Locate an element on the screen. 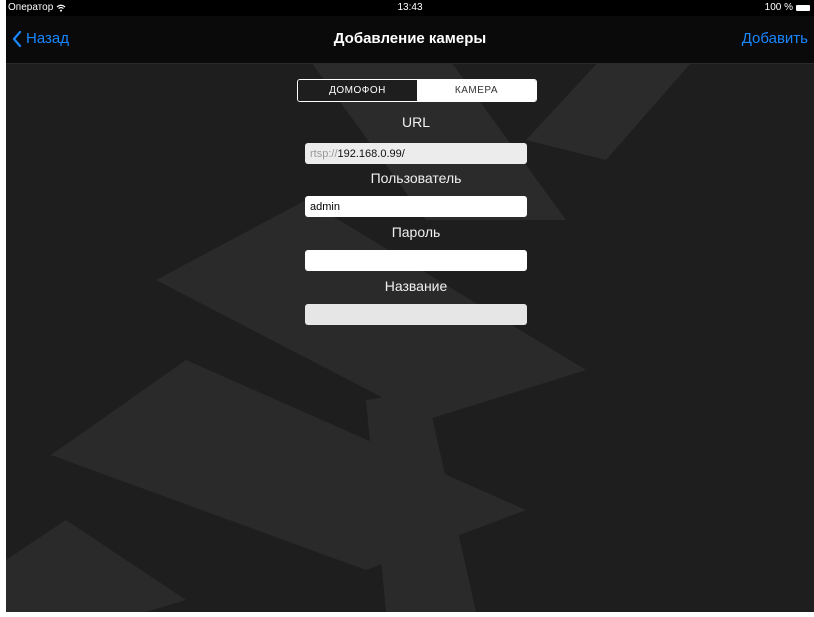 The image size is (814, 617). password-field is located at coordinates (416, 260).